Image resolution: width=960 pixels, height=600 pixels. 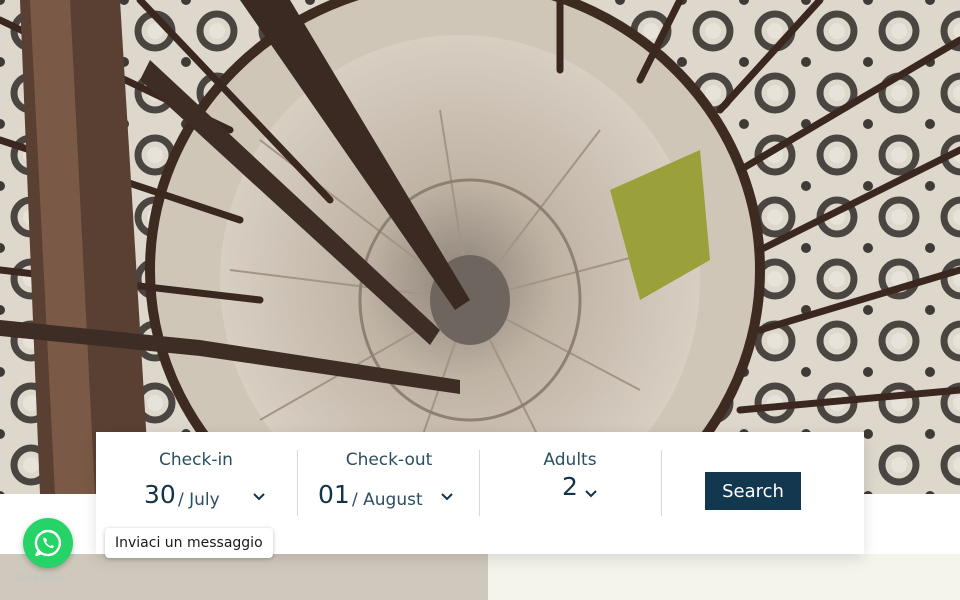 I want to click on checkin-label: Check-in, so click(x=196, y=460).